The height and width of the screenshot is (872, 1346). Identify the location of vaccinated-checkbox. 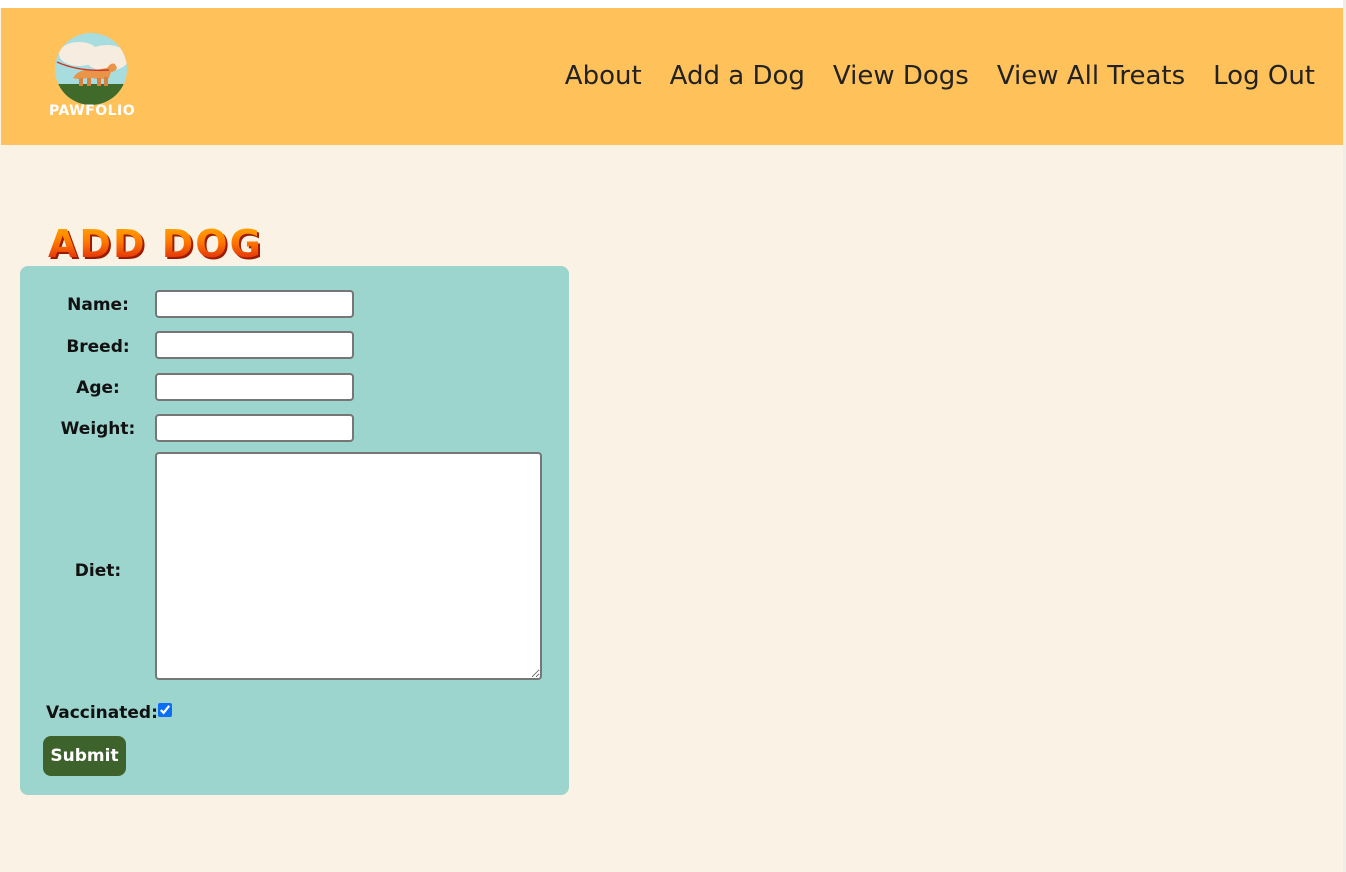
(165, 710).